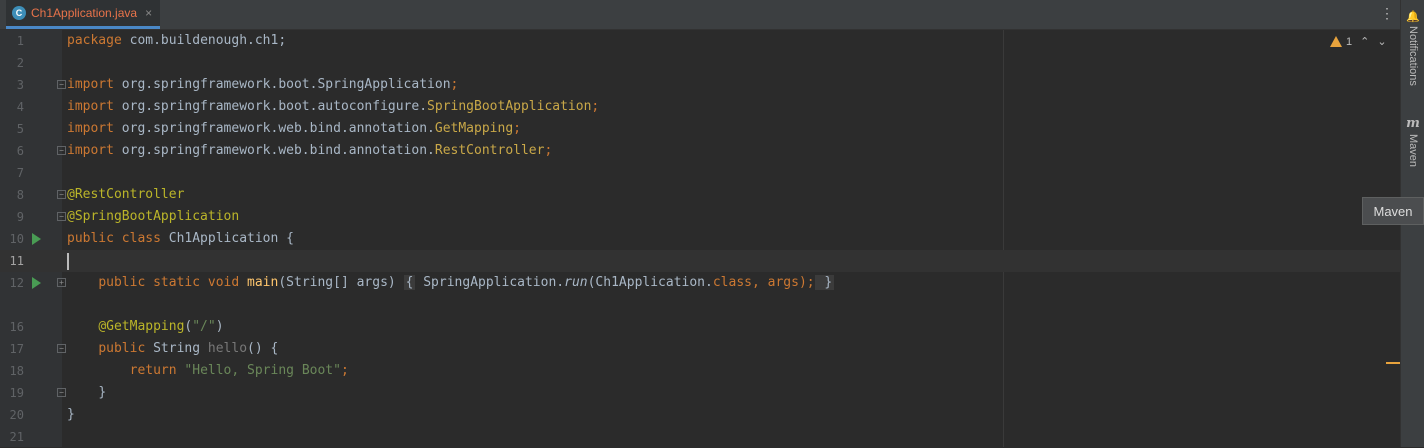 This screenshot has width=1424, height=448. What do you see at coordinates (227, 348) in the screenshot?
I see `code-token: hello` at bounding box center [227, 348].